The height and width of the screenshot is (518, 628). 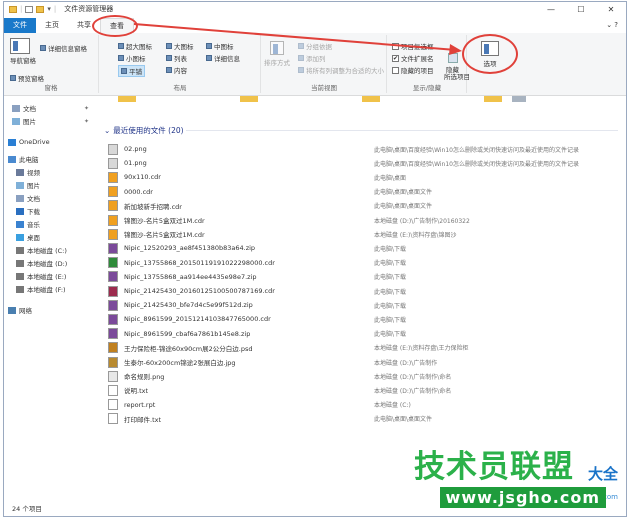 I want to click on nav-item: 文档, so click(x=28, y=198).